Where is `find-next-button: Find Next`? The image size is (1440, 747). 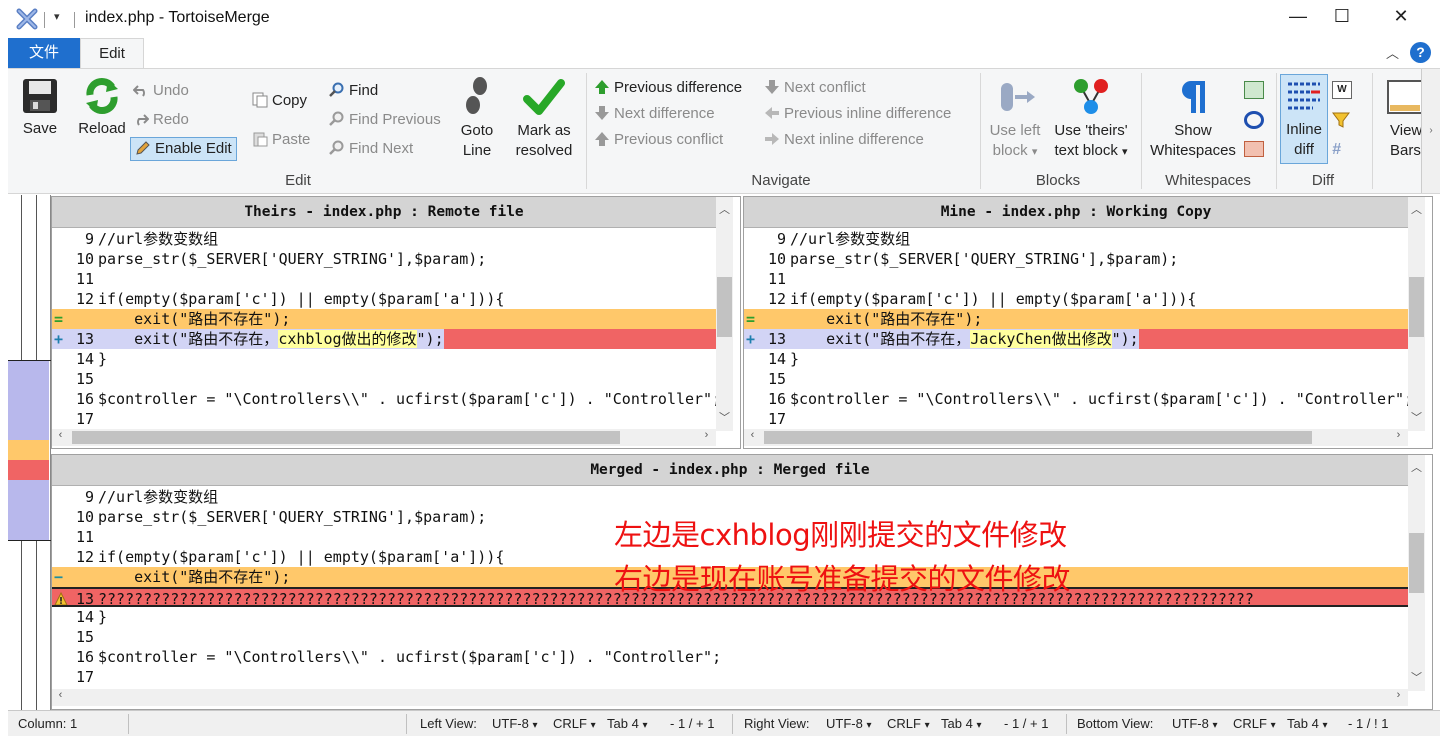
find-next-button: Find Next is located at coordinates (371, 150).